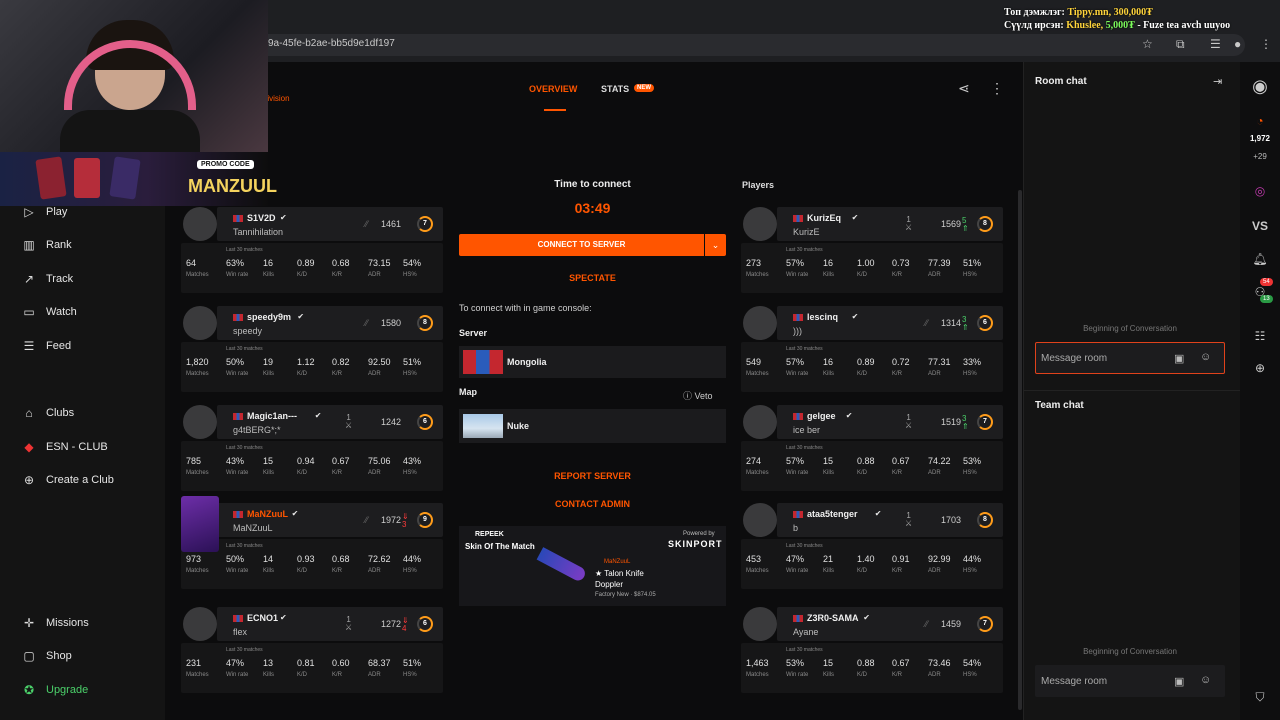 This screenshot has width=1280, height=720. I want to click on address-text: 9a-45fe-b2ae-bb5d9e1df197, so click(331, 43).